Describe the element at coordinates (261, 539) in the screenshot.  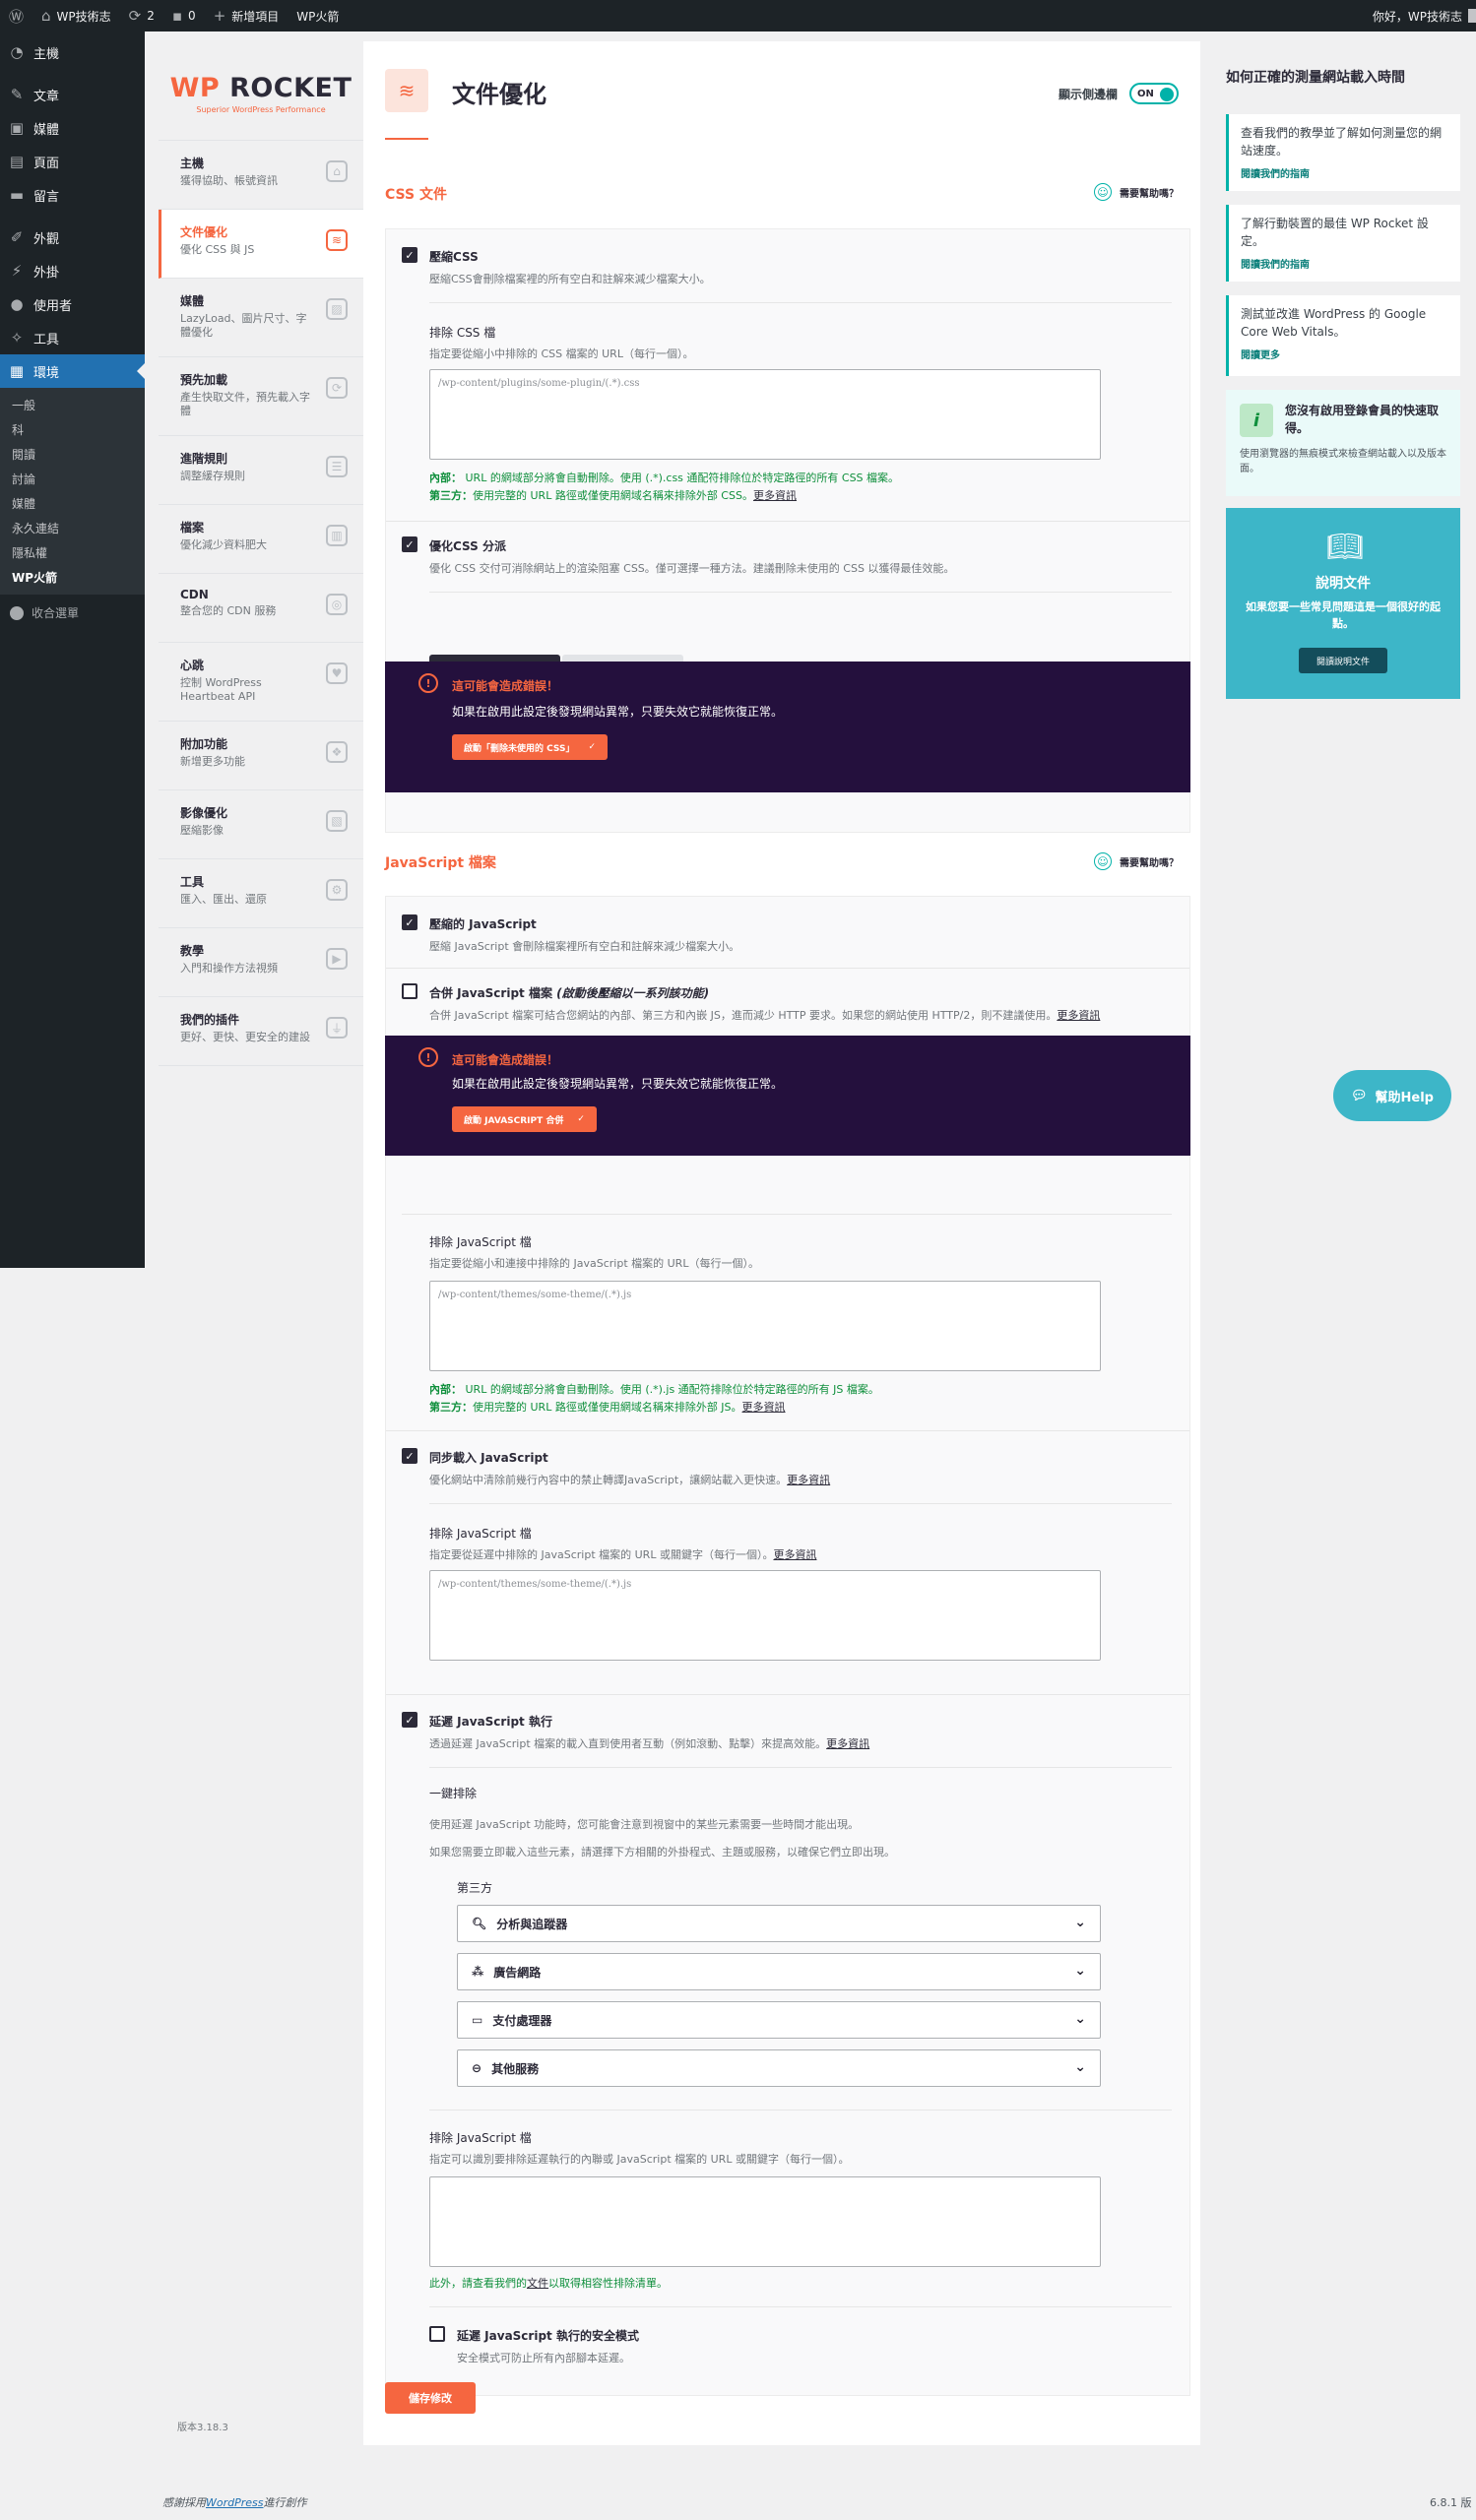
I see `nav-database: 檔案 優化減少資料肥大 ▥` at that location.